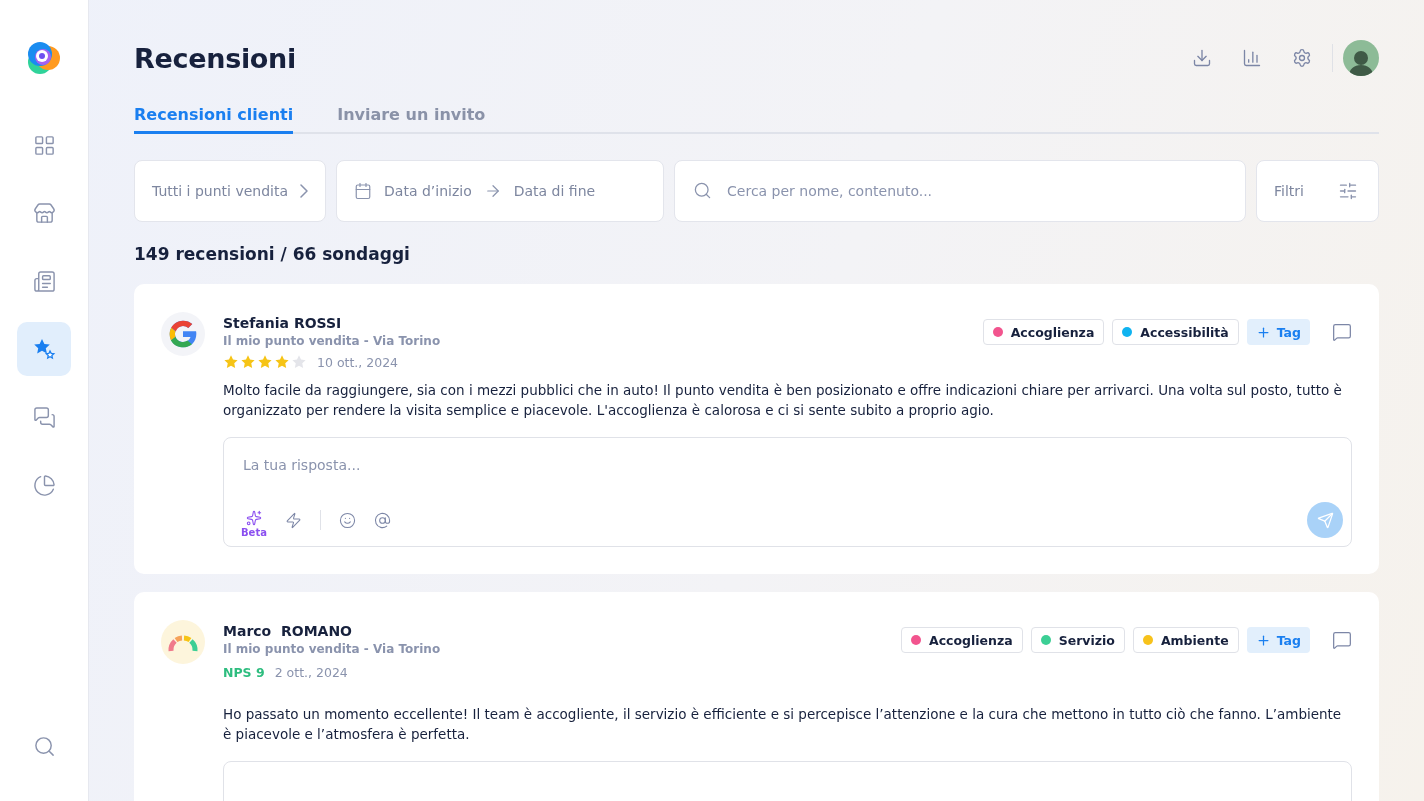 This screenshot has height=801, width=1424. I want to click on review-count: 149 recensioni / 66 sondaggi, so click(272, 254).